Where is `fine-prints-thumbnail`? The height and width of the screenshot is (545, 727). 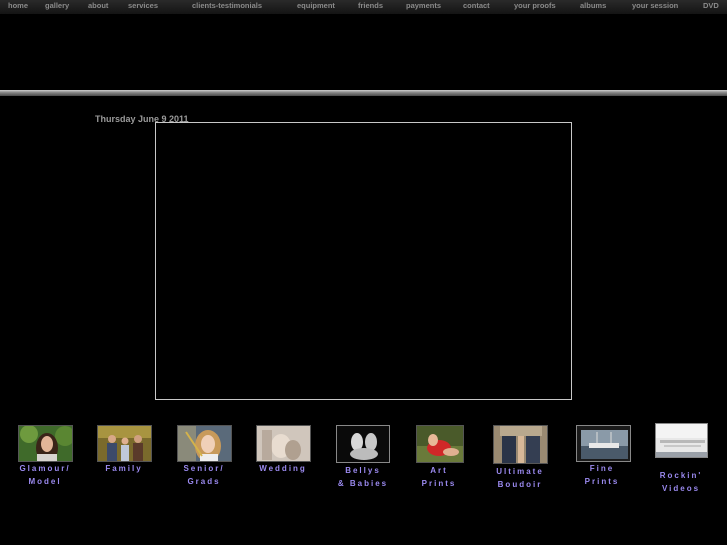 fine-prints-thumbnail is located at coordinates (603, 443).